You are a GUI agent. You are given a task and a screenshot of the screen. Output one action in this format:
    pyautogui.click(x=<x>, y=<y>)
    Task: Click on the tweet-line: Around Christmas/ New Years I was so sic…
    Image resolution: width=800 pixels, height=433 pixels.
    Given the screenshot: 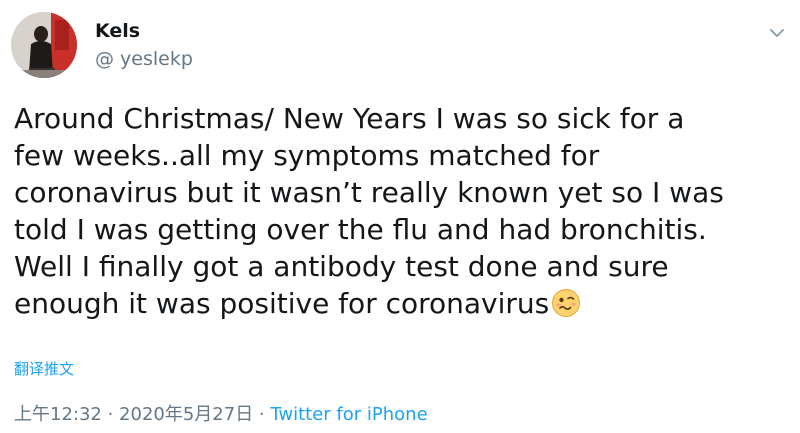 What is the action you would take?
    pyautogui.click(x=349, y=118)
    